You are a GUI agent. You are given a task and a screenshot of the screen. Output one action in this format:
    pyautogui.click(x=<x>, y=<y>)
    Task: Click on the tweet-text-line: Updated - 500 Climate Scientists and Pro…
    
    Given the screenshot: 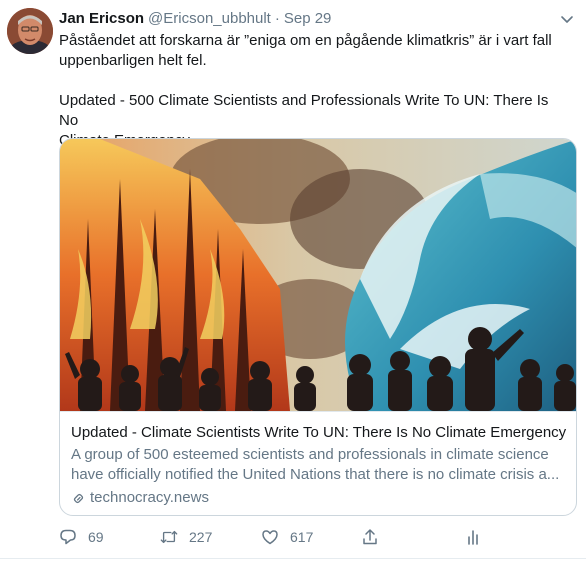 What is the action you would take?
    pyautogui.click(x=306, y=110)
    